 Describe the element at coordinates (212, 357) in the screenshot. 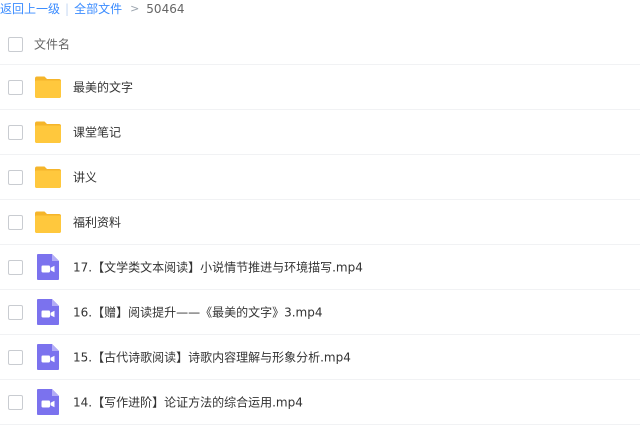

I see `file-name: 15.【古代诗歌阅读】诗歌内容理解与形象分析.mp4` at that location.